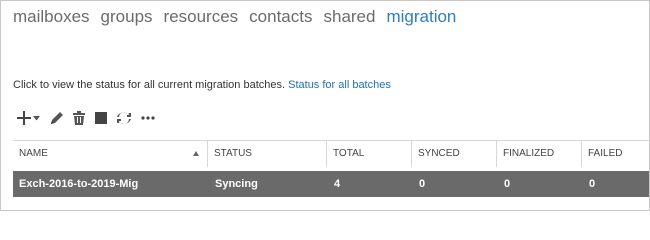 The width and height of the screenshot is (650, 240). What do you see at coordinates (331, 184) in the screenshot?
I see `table-row: Exch-2016-to-2019-Mig Syncing 4 0 0 0` at bounding box center [331, 184].